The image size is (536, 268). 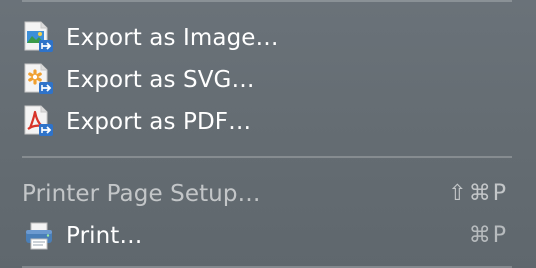 What do you see at coordinates (478, 193) in the screenshot?
I see `shortcut-shift-cmd-p: ⇧⌘P` at bounding box center [478, 193].